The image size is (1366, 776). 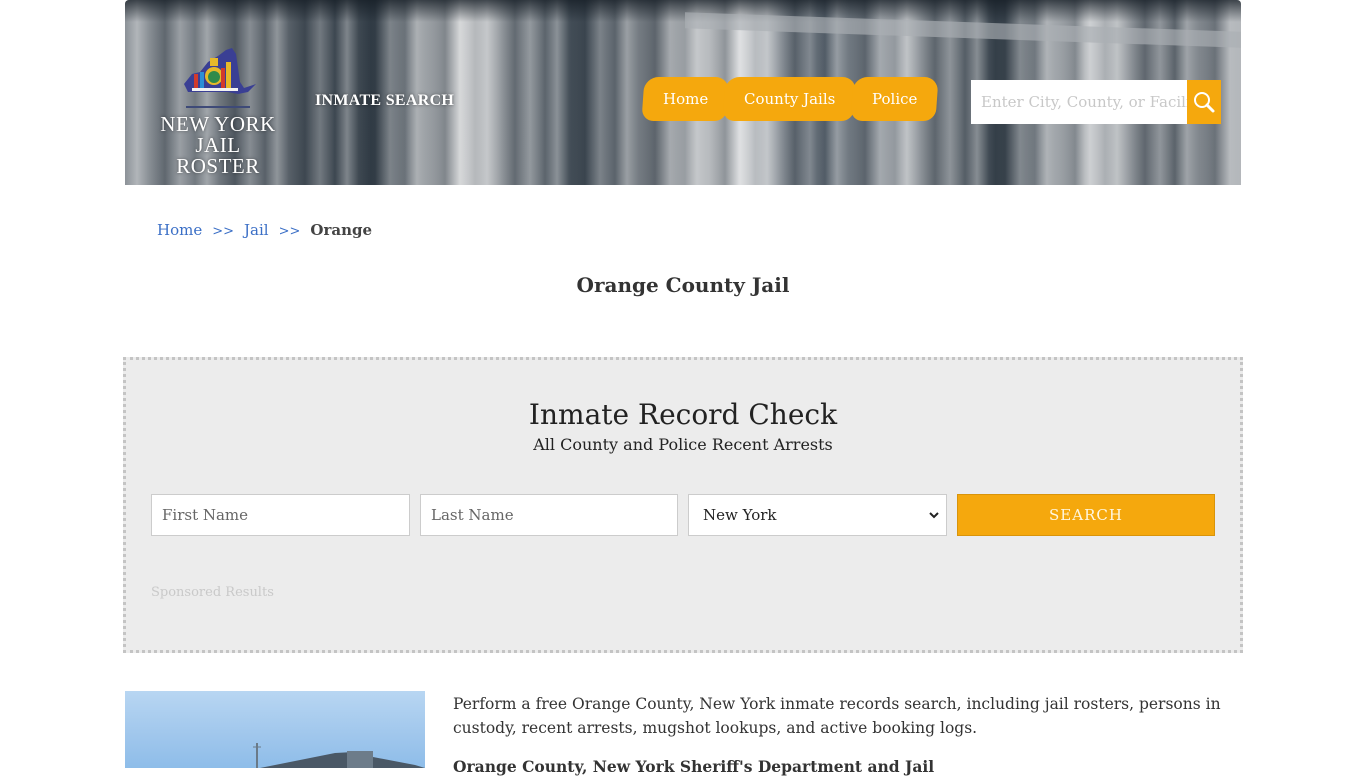 I want to click on record-check-title: Inmate Record Check, so click(x=683, y=414).